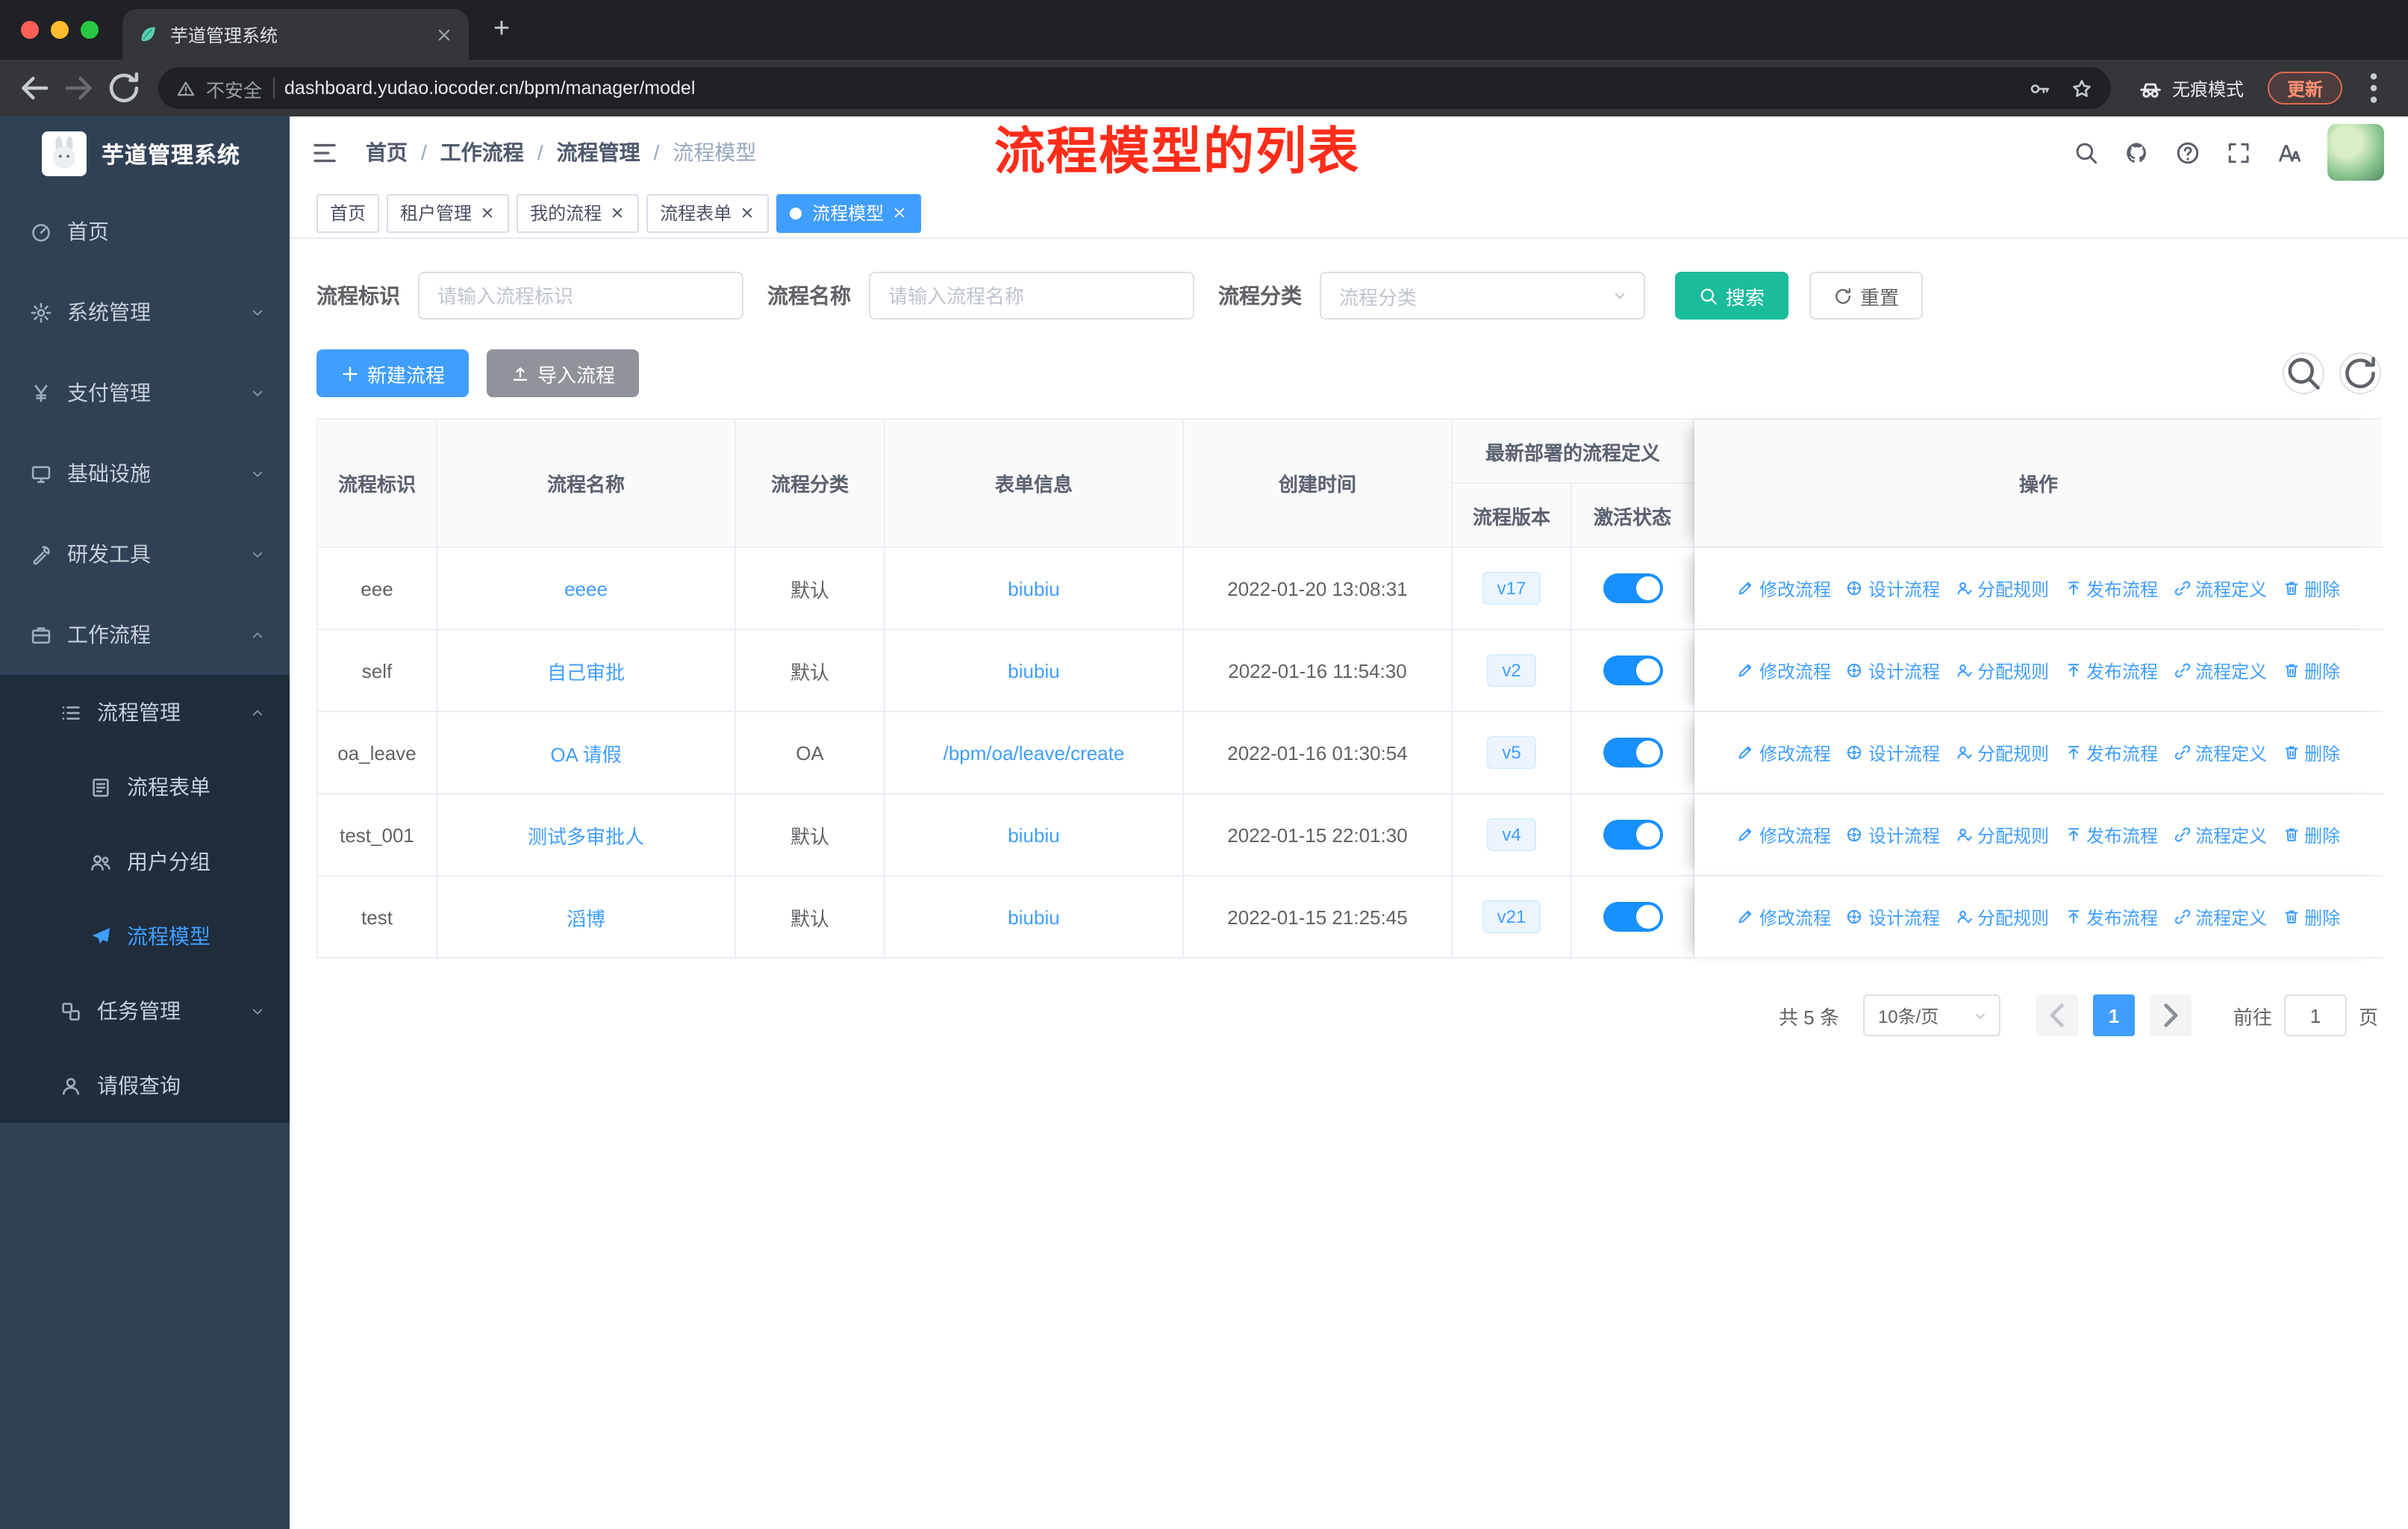 This screenshot has height=1529, width=2408. Describe the element at coordinates (145, 787) in the screenshot. I see `sidebar-item-process-form: 流程表单` at that location.